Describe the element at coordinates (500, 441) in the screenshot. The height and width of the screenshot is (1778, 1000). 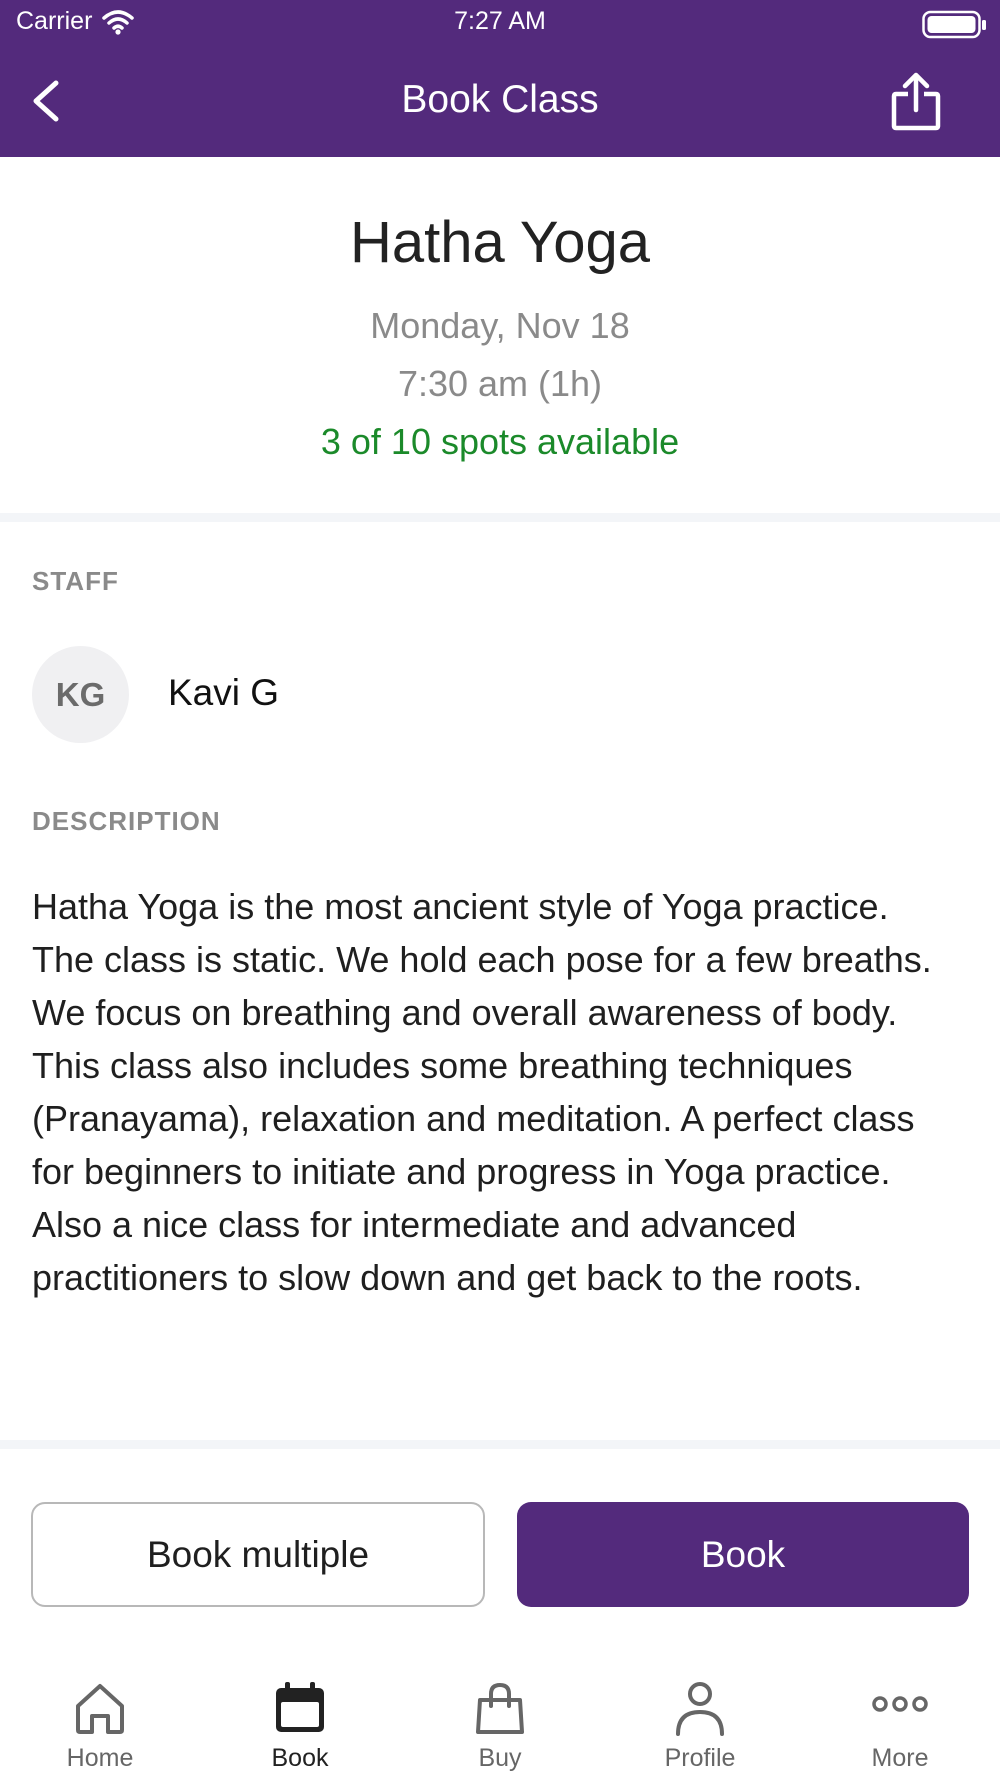
I see `spots-available: 3 of 10 spots available` at that location.